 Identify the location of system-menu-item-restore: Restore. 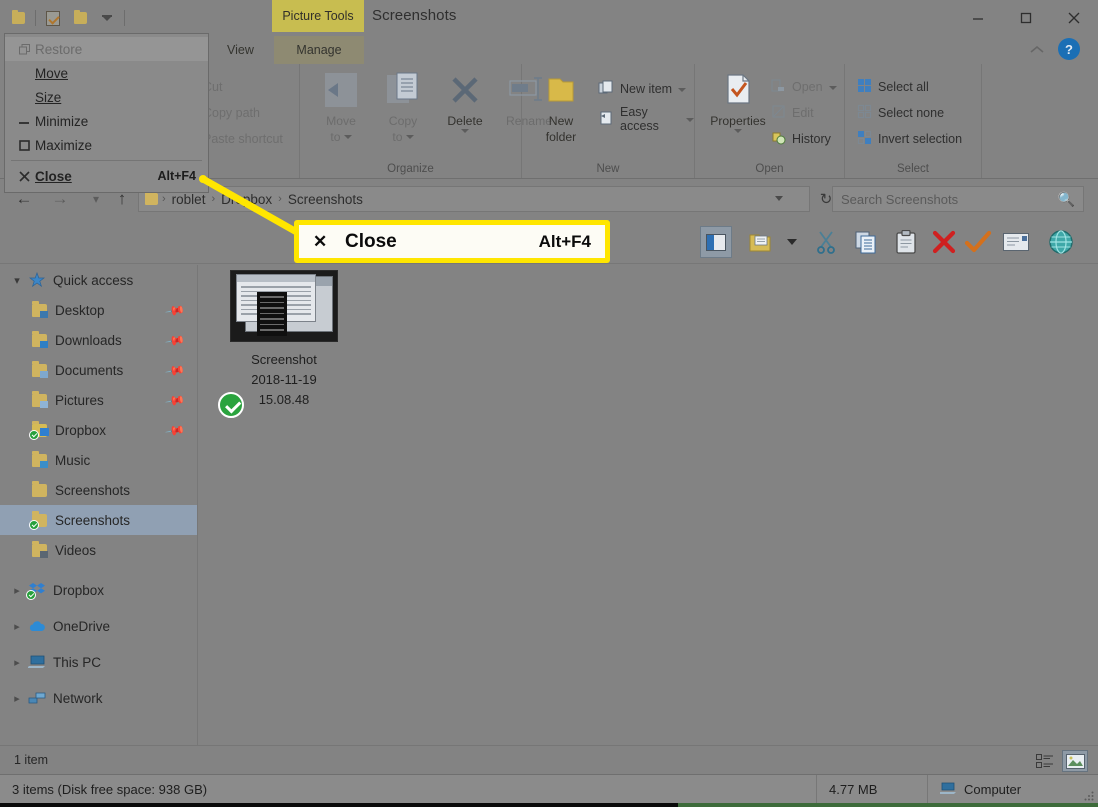
(106, 49).